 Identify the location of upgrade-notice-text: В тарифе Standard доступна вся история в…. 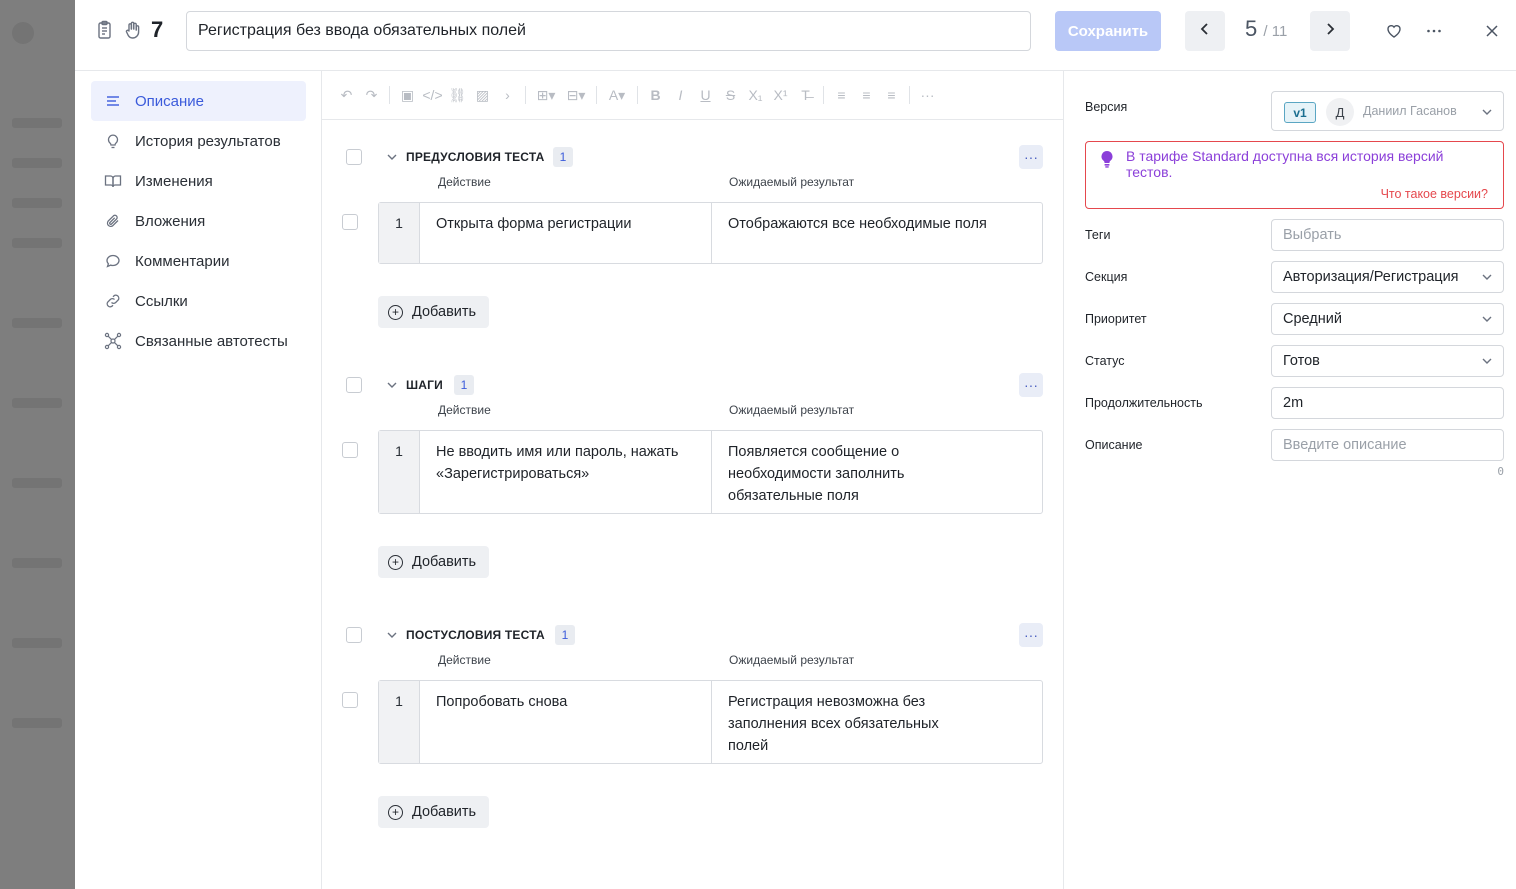
(1285, 164).